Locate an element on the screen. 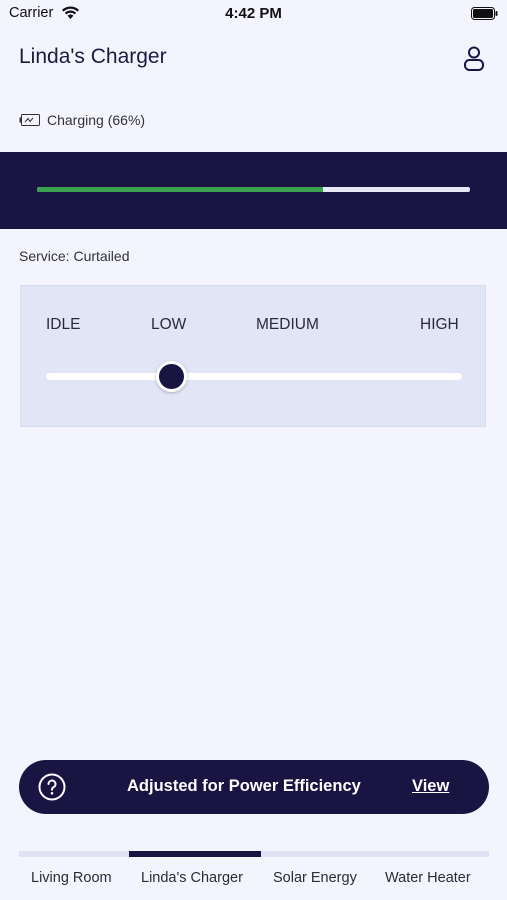 The width and height of the screenshot is (507, 900). tab-indicator-lindas-charger is located at coordinates (195, 854).